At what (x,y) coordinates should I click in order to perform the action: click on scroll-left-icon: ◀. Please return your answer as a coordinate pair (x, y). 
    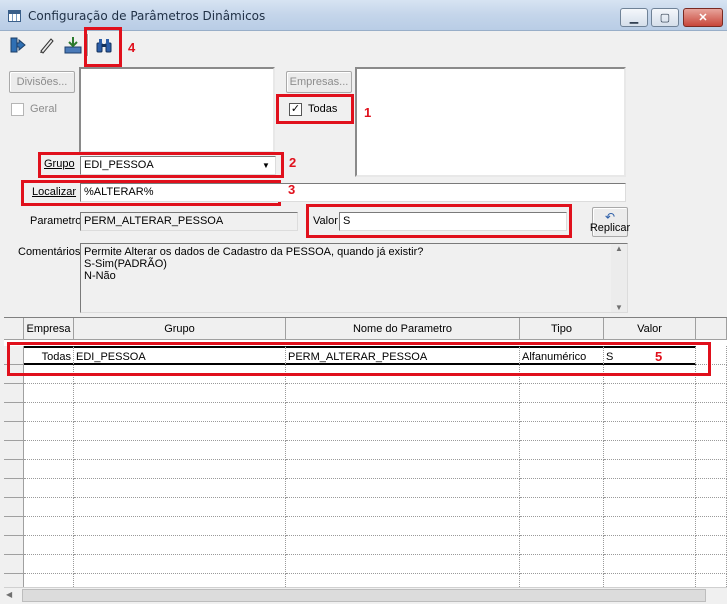
    Looking at the image, I should click on (9, 594).